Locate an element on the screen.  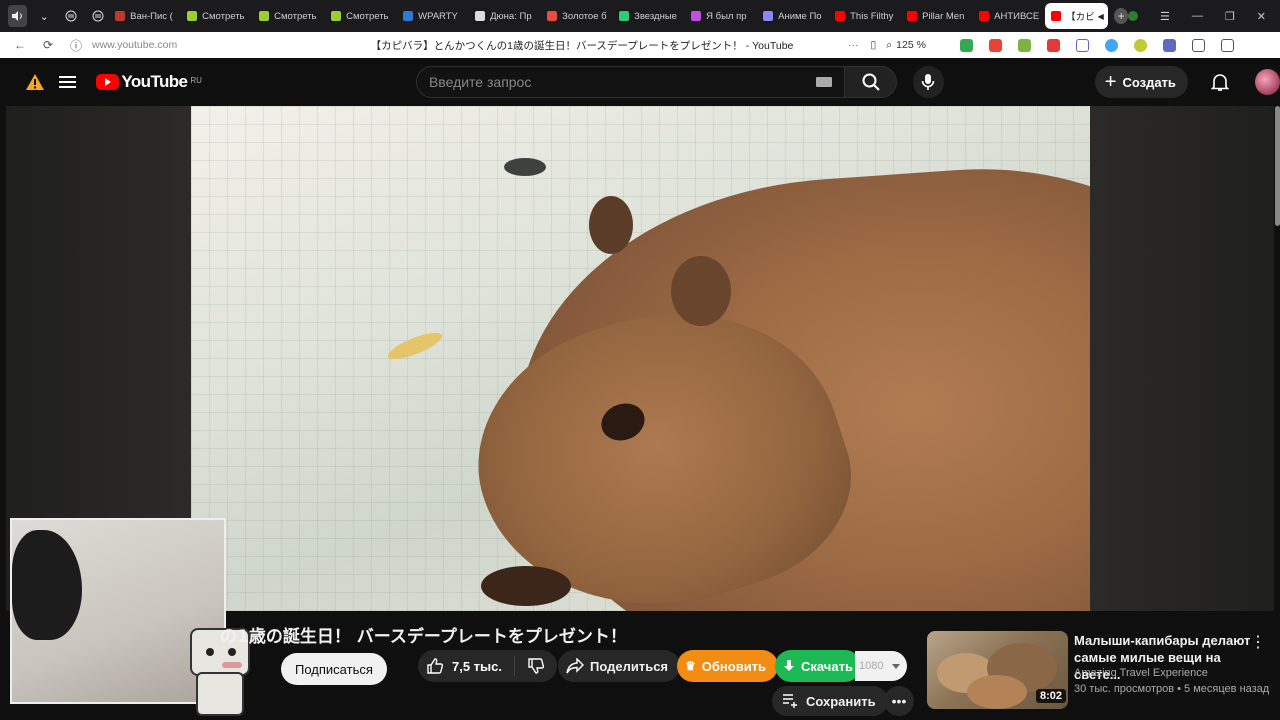
site-info-icon: ⓘ is located at coordinates (76, 45).